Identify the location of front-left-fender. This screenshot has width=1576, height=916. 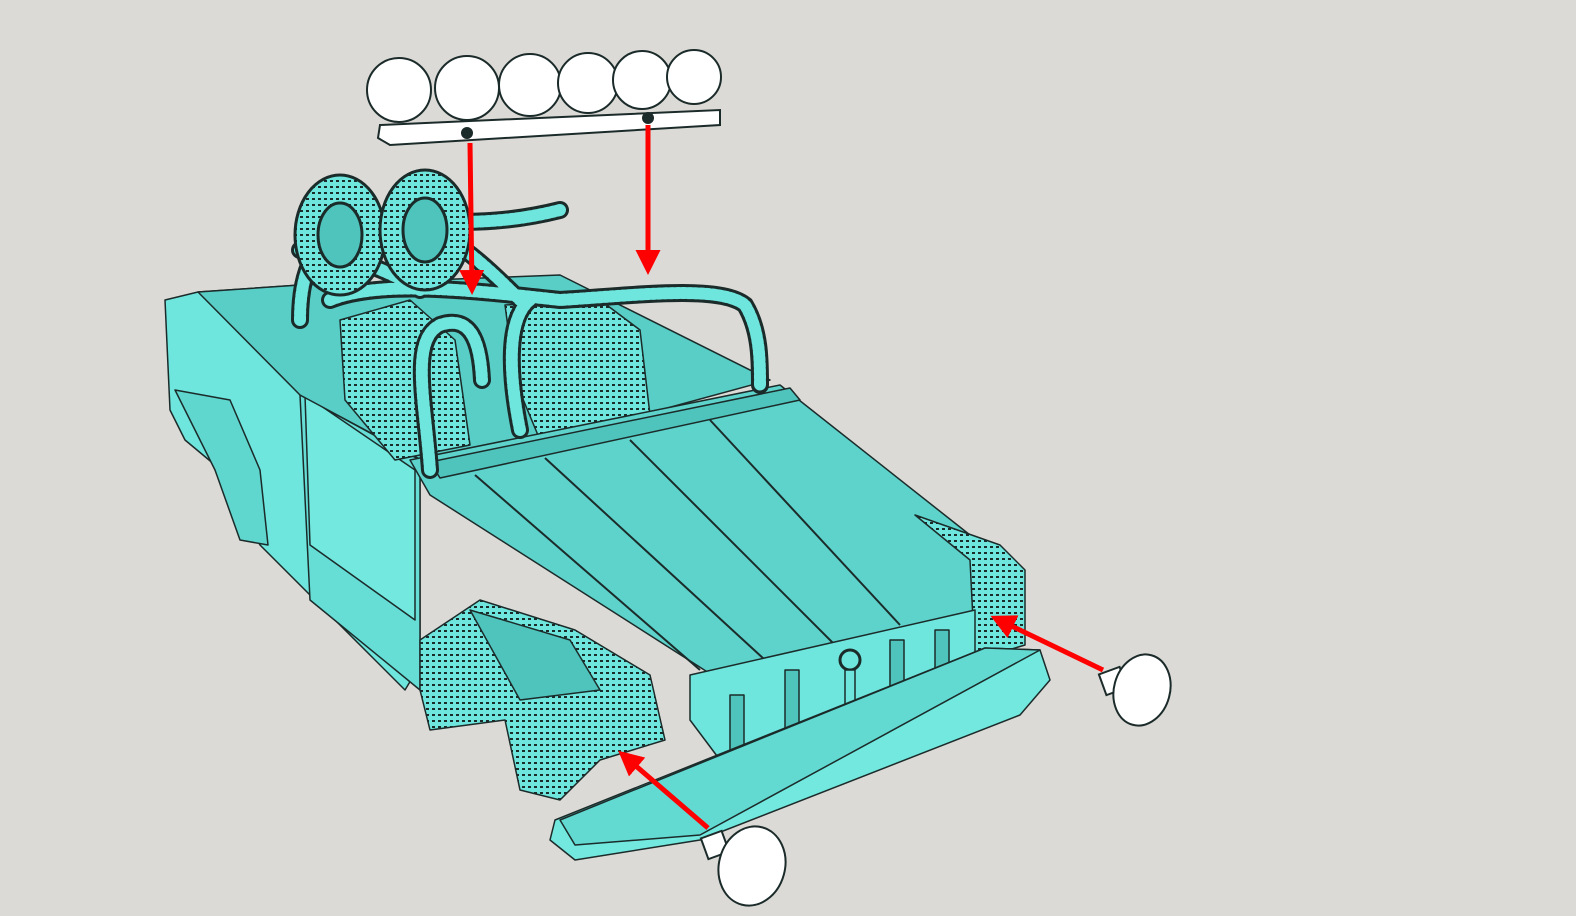
(542, 700).